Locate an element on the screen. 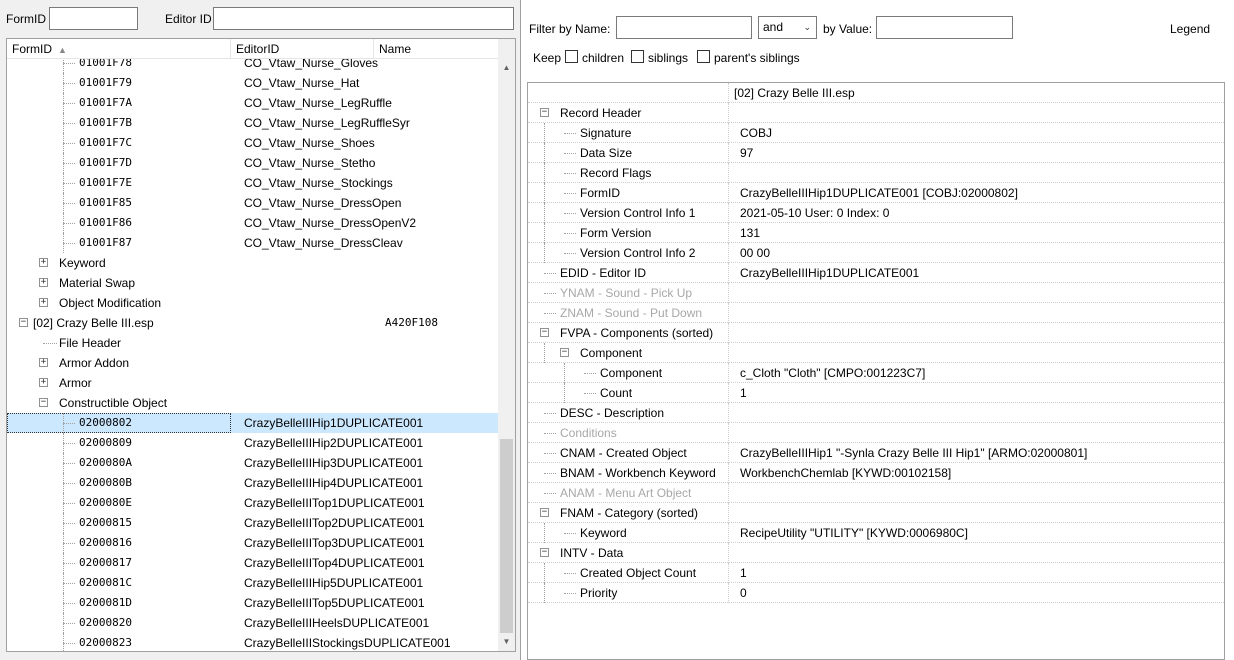  record-field-row: ANAM - Menu Art Object is located at coordinates (876, 493).